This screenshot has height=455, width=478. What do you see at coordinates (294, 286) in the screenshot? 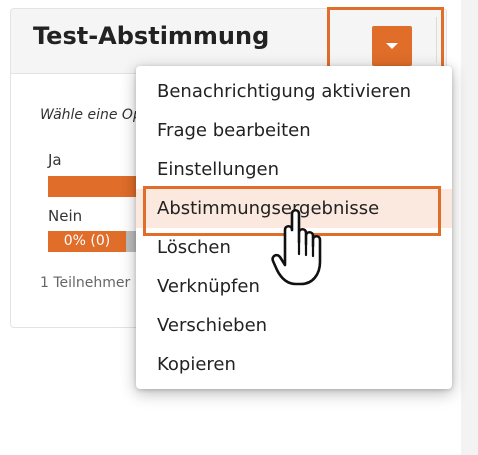
I see `menu-item-verknuepfen: Verknüpfen` at bounding box center [294, 286].